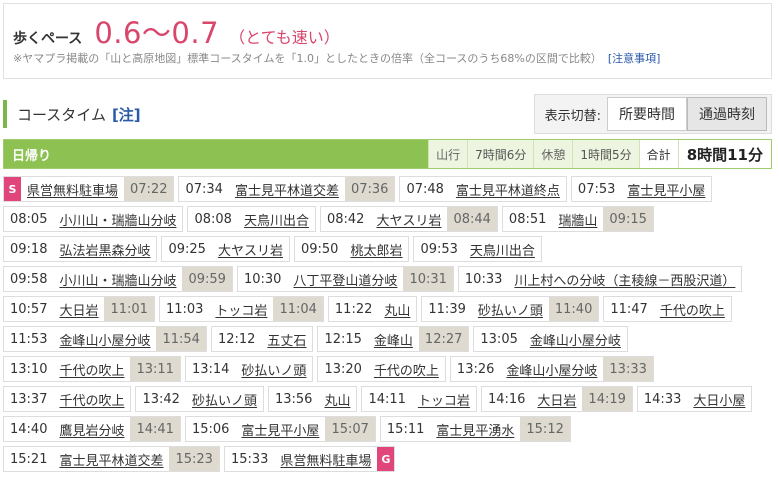  I want to click on route-point-link: 桃太郎岩, so click(376, 249).